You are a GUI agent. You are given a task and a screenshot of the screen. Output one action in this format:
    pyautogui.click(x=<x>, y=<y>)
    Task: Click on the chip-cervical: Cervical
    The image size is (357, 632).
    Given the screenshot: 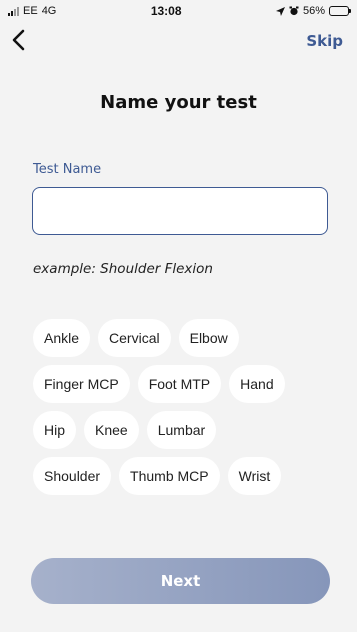 What is the action you would take?
    pyautogui.click(x=134, y=338)
    